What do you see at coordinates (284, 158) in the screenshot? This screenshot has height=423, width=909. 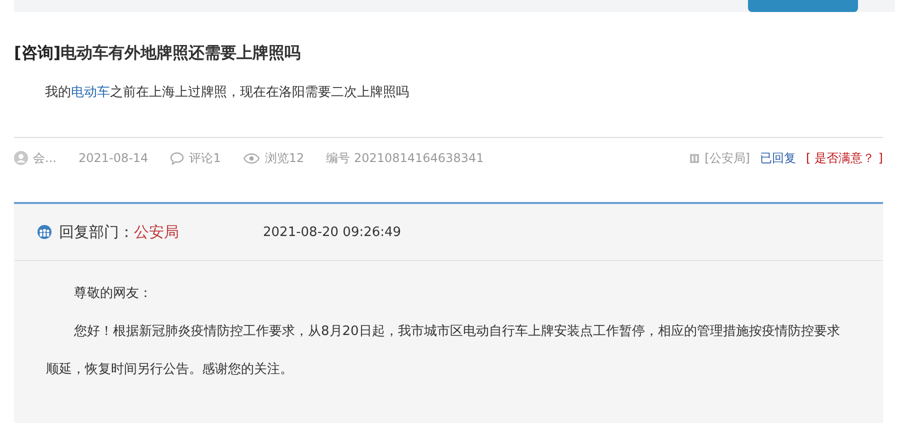 I see `view-count: 浏览12` at bounding box center [284, 158].